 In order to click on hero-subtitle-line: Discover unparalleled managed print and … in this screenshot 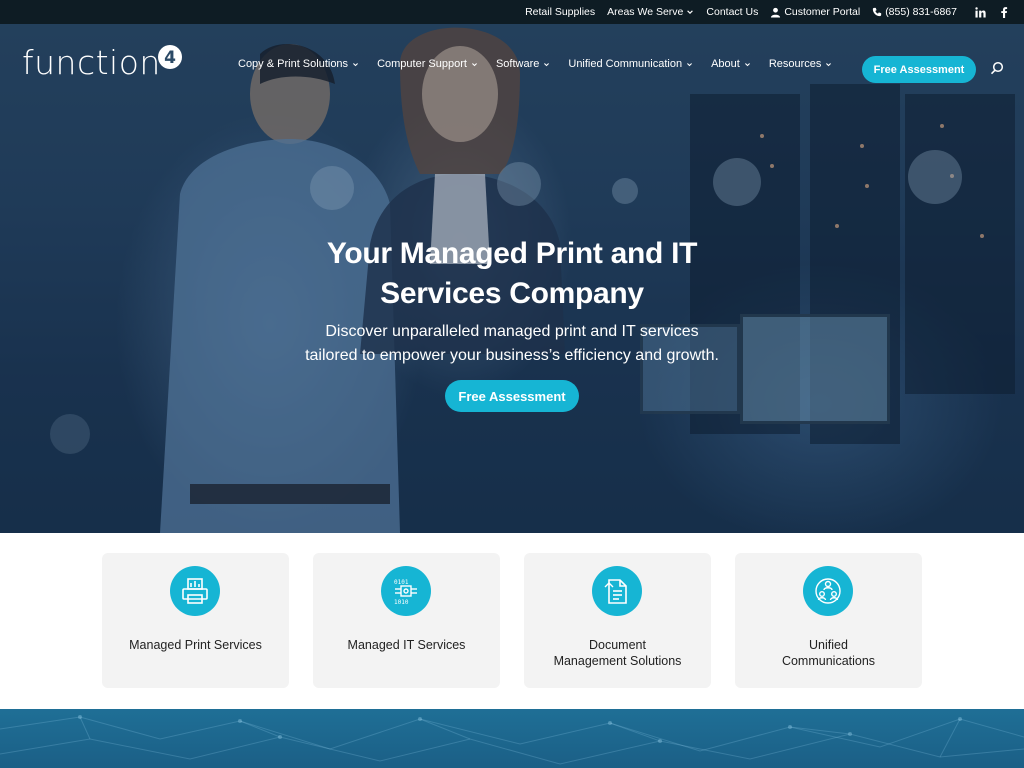, I will do `click(512, 331)`.